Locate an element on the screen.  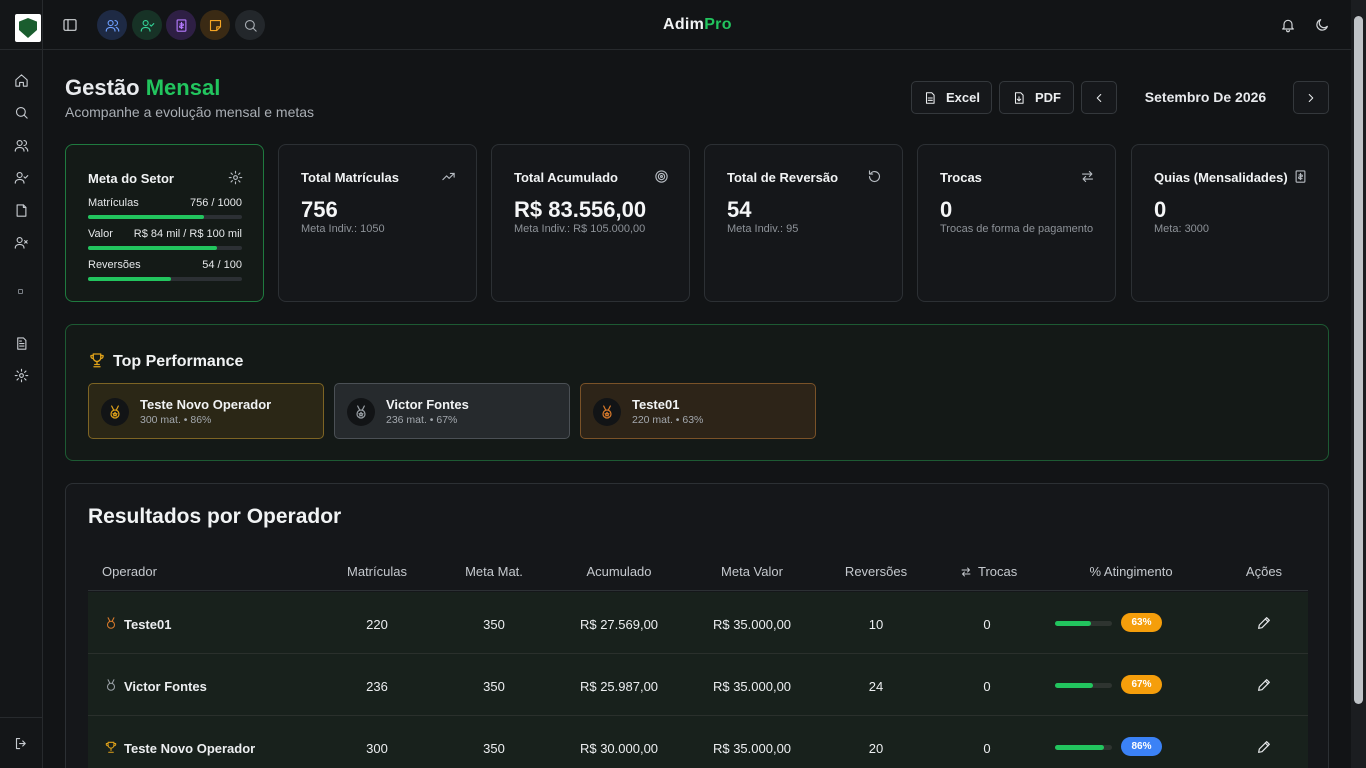
user-check-icon is located at coordinates (21, 177).